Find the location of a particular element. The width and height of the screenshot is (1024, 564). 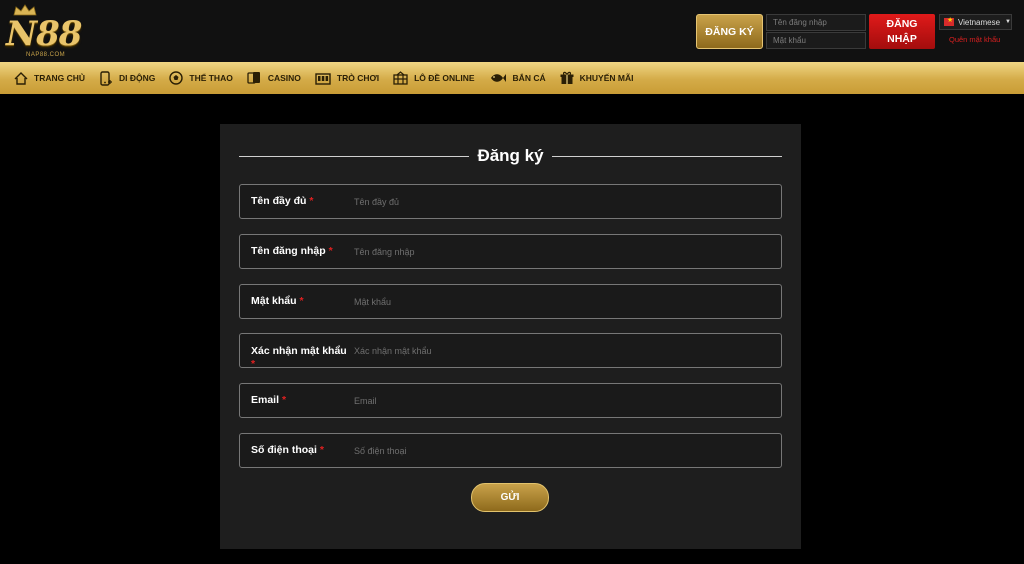

field-label: Email * is located at coordinates (269, 400).